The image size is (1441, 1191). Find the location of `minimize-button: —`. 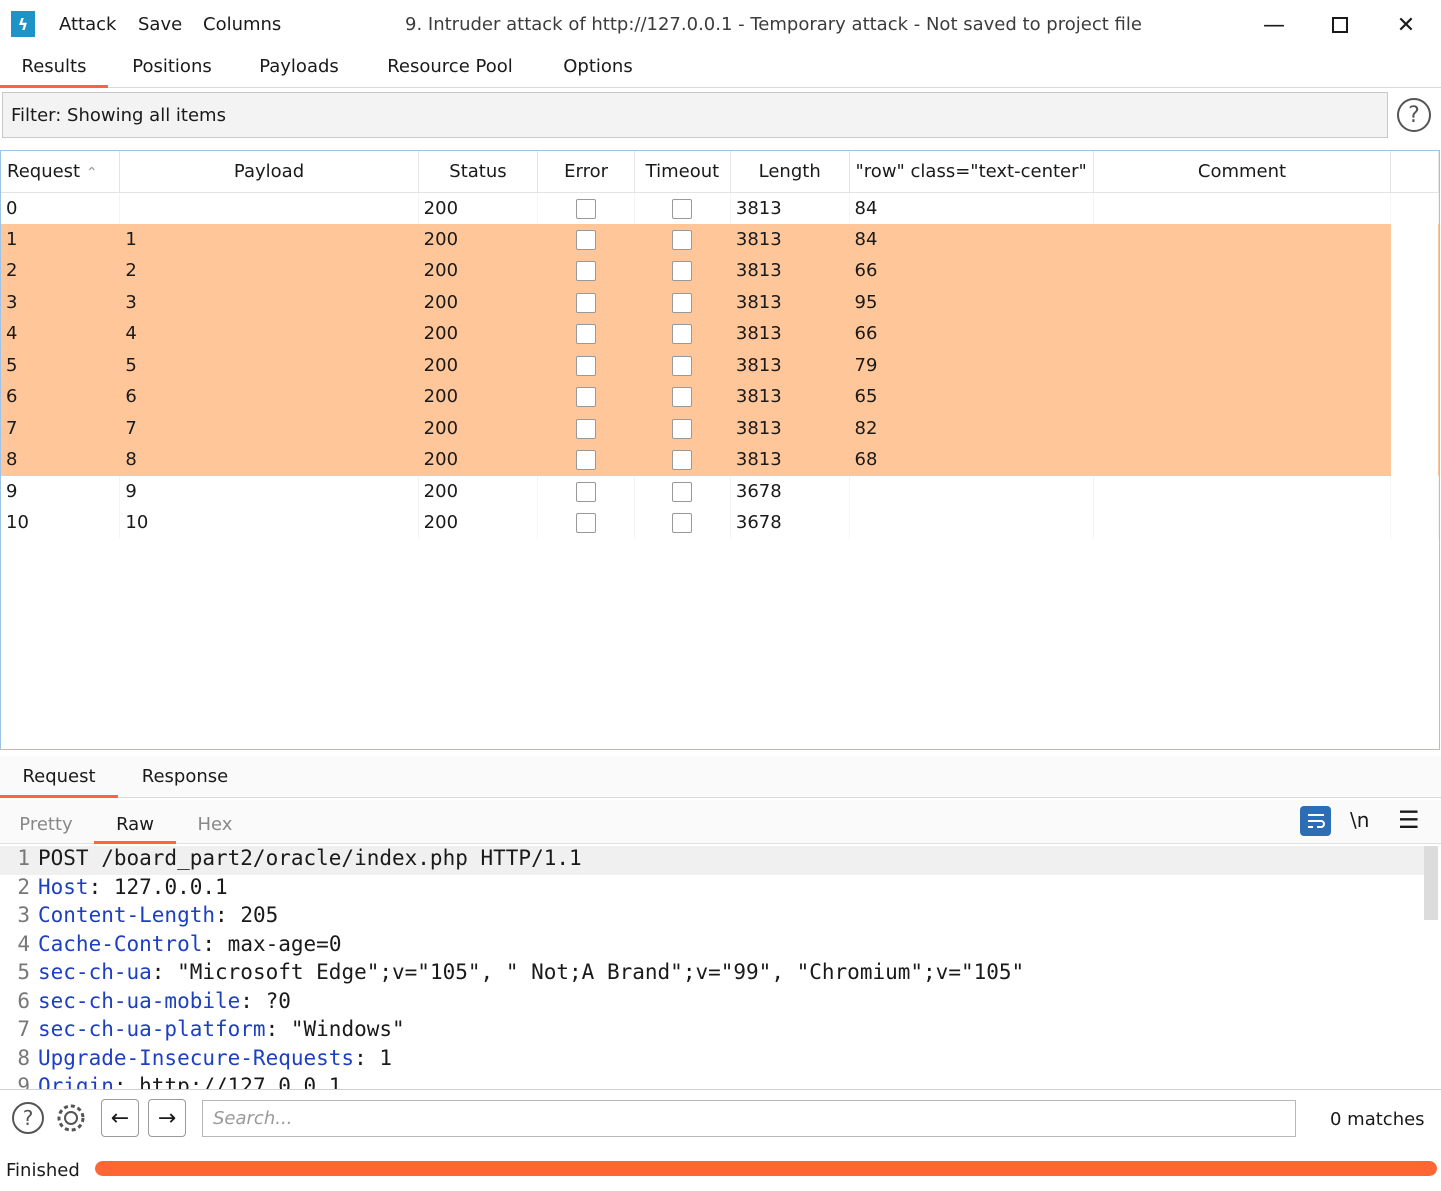

minimize-button: — is located at coordinates (1274, 25).